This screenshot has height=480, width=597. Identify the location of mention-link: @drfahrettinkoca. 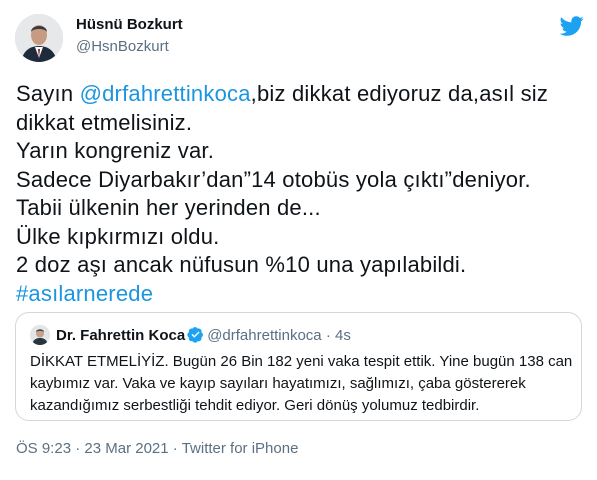
(165, 93).